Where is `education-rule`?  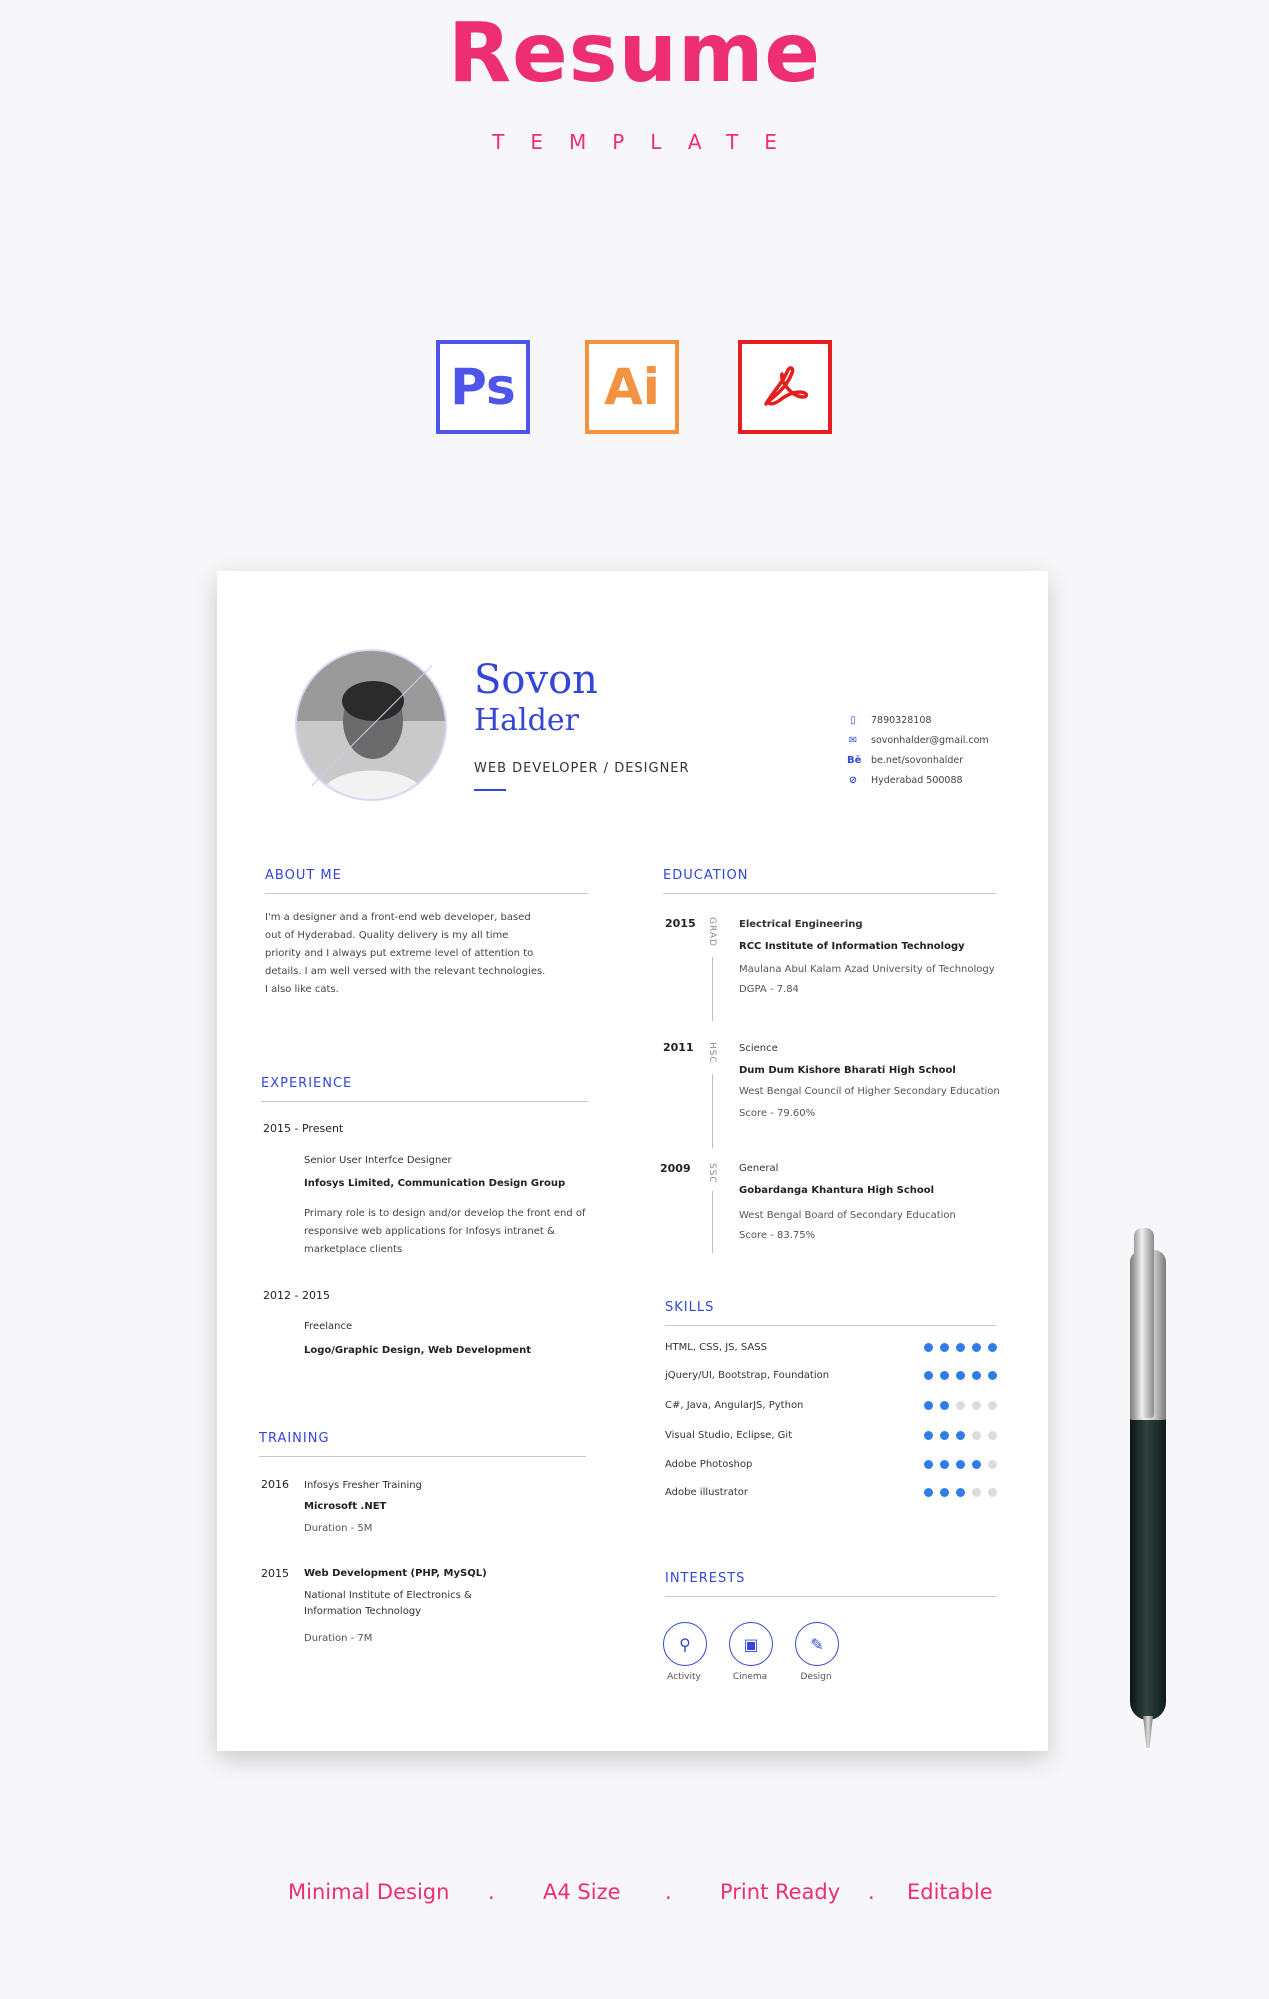
education-rule is located at coordinates (829, 893).